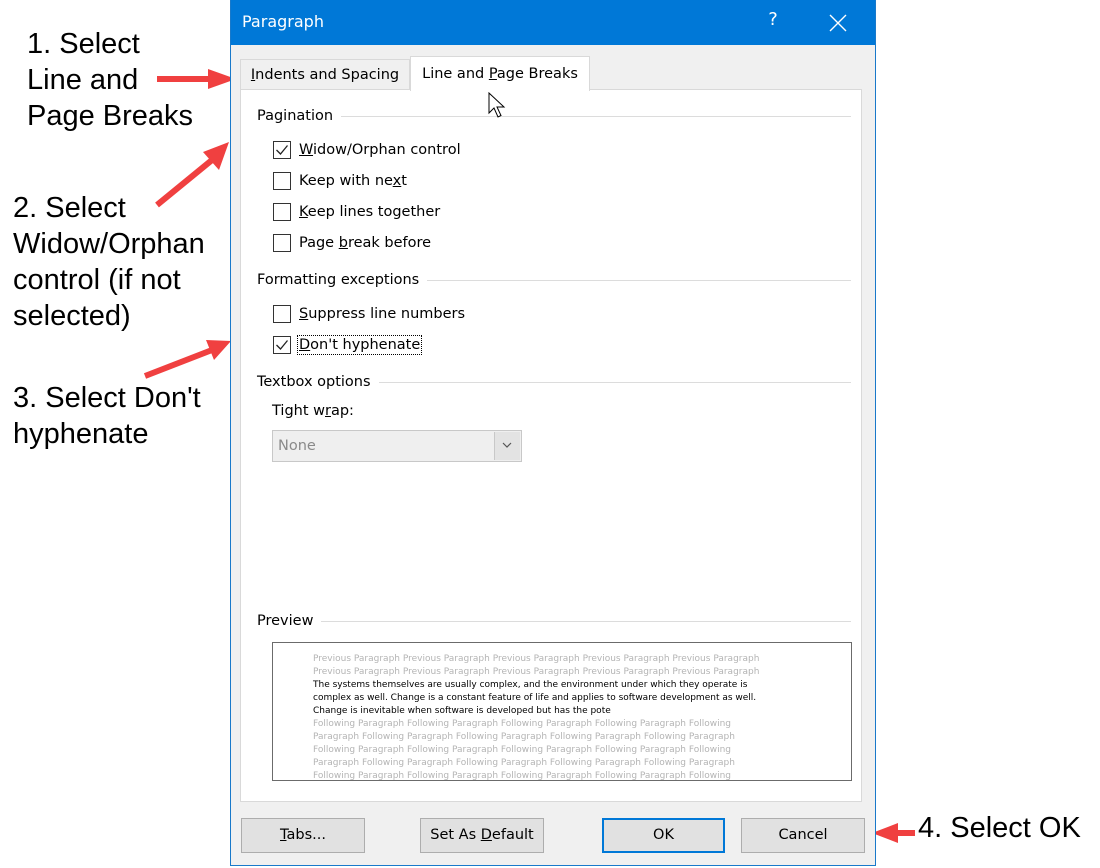 The height and width of the screenshot is (868, 1100). What do you see at coordinates (663, 835) in the screenshot?
I see `ok-button: OK` at bounding box center [663, 835].